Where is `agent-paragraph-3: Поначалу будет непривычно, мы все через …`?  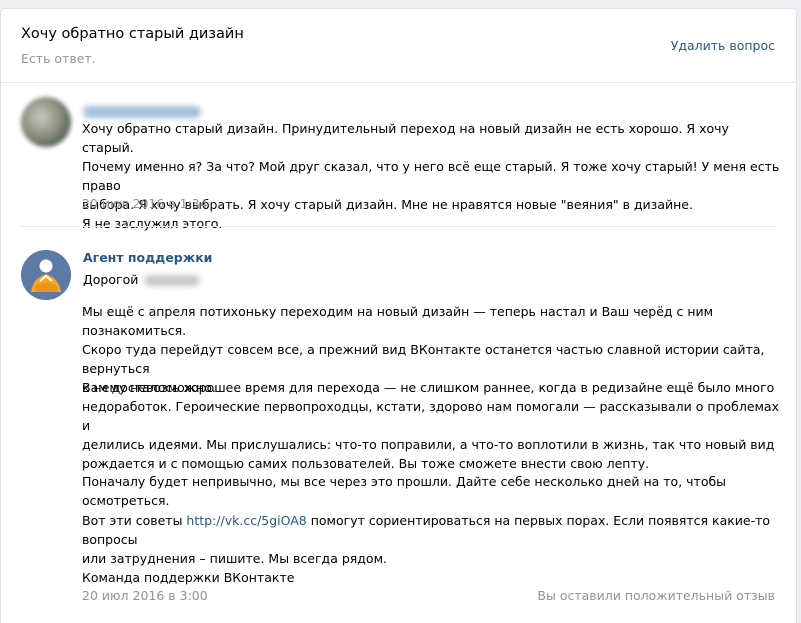 agent-paragraph-3: Поначалу будет непривычно, мы все через … is located at coordinates (404, 491).